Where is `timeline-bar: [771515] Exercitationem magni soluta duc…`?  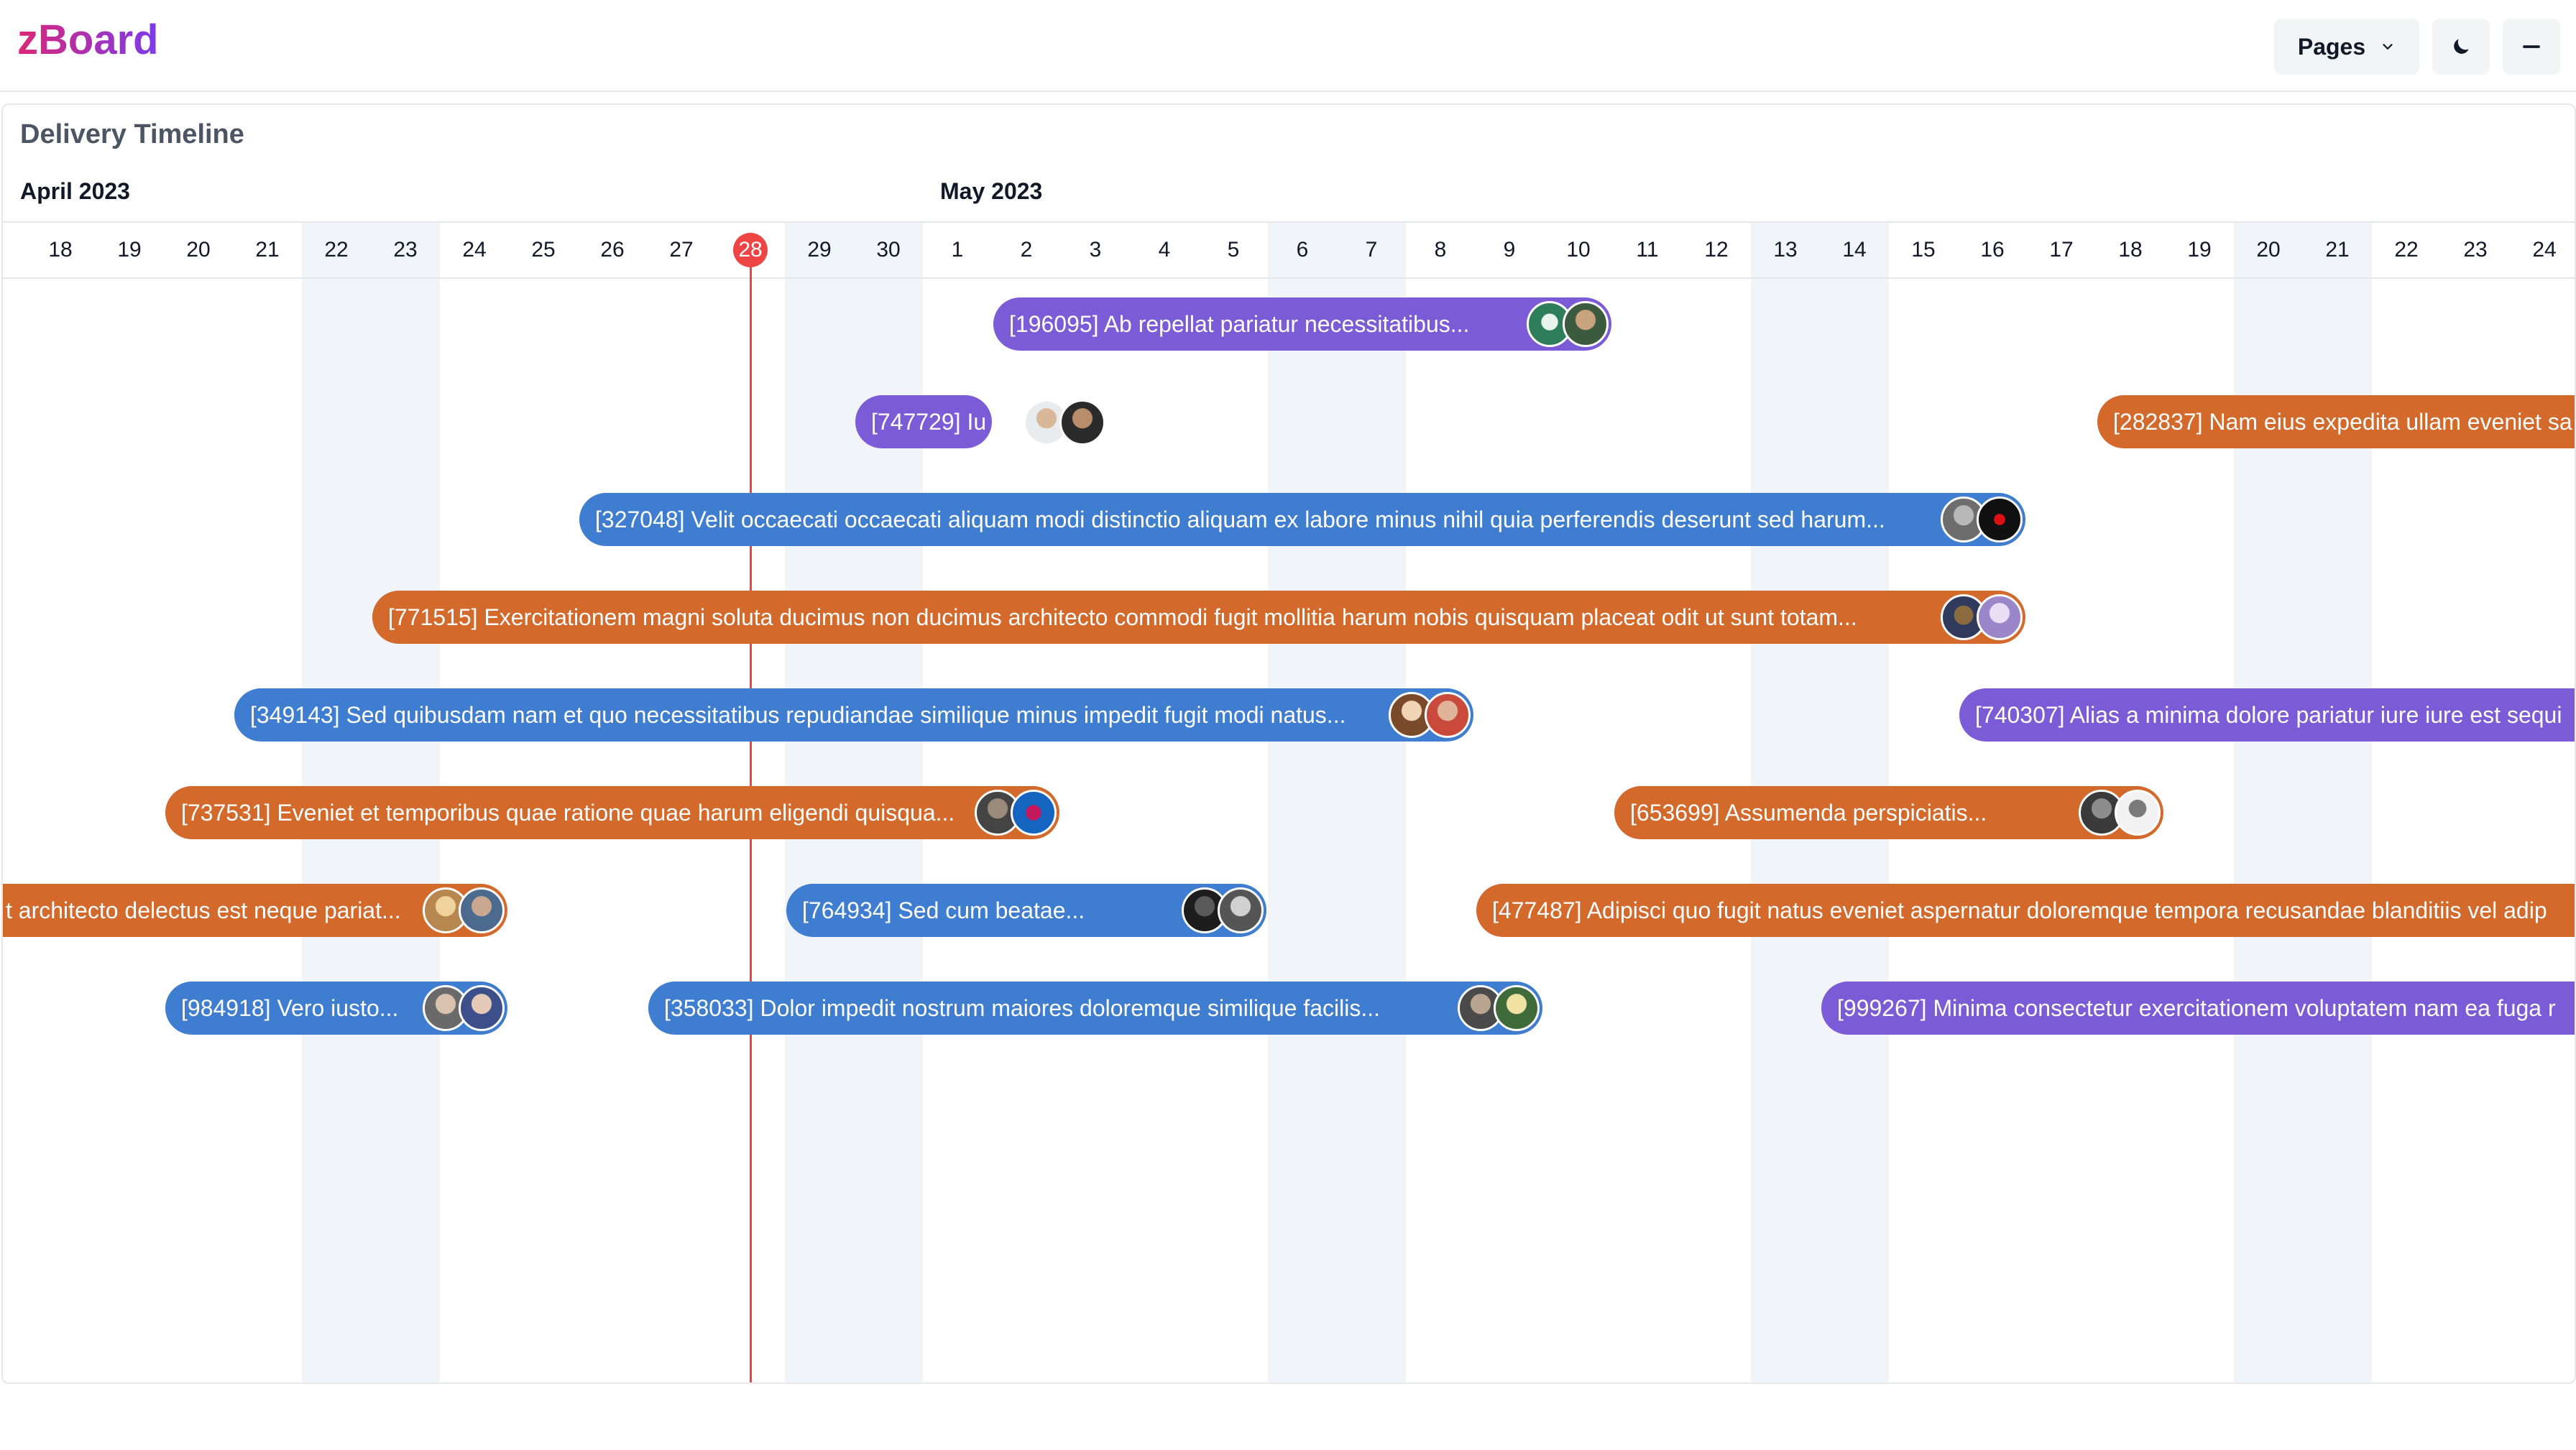
timeline-bar: [771515] Exercitationem magni soluta duc… is located at coordinates (1198, 617).